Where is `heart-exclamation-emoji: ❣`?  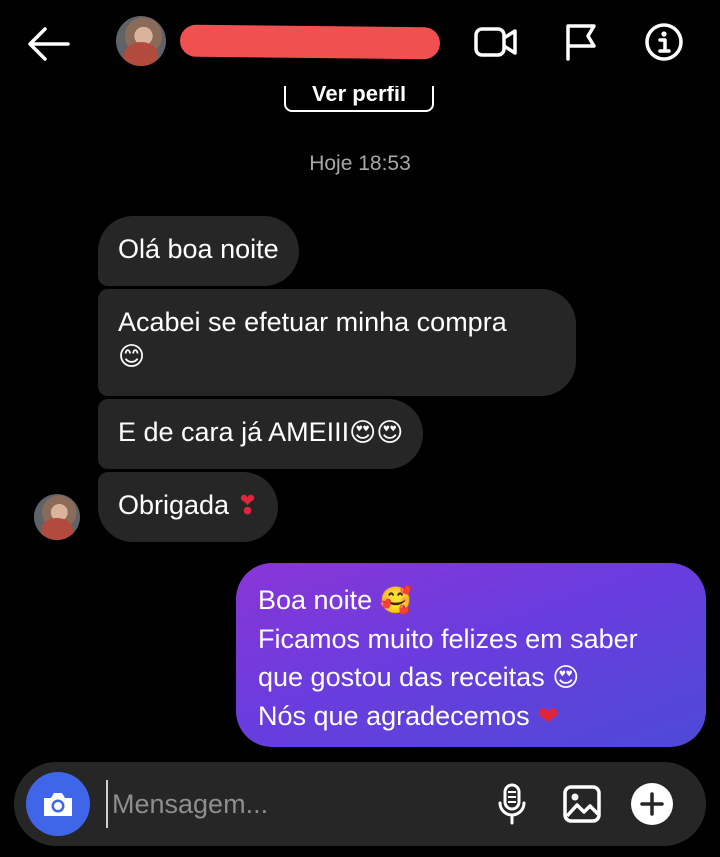
heart-exclamation-emoji: ❣ is located at coordinates (247, 506).